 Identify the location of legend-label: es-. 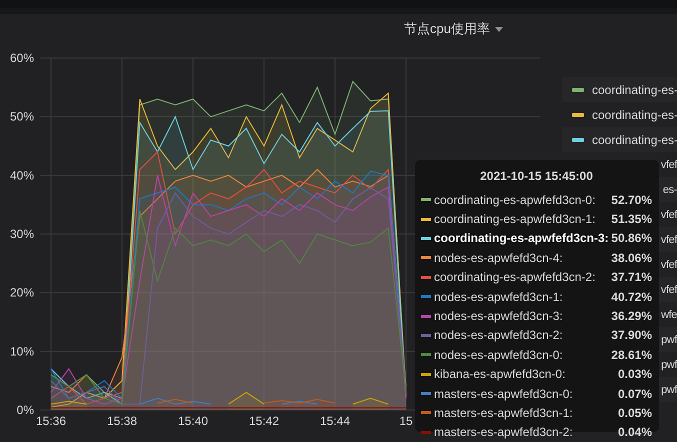
(669, 190).